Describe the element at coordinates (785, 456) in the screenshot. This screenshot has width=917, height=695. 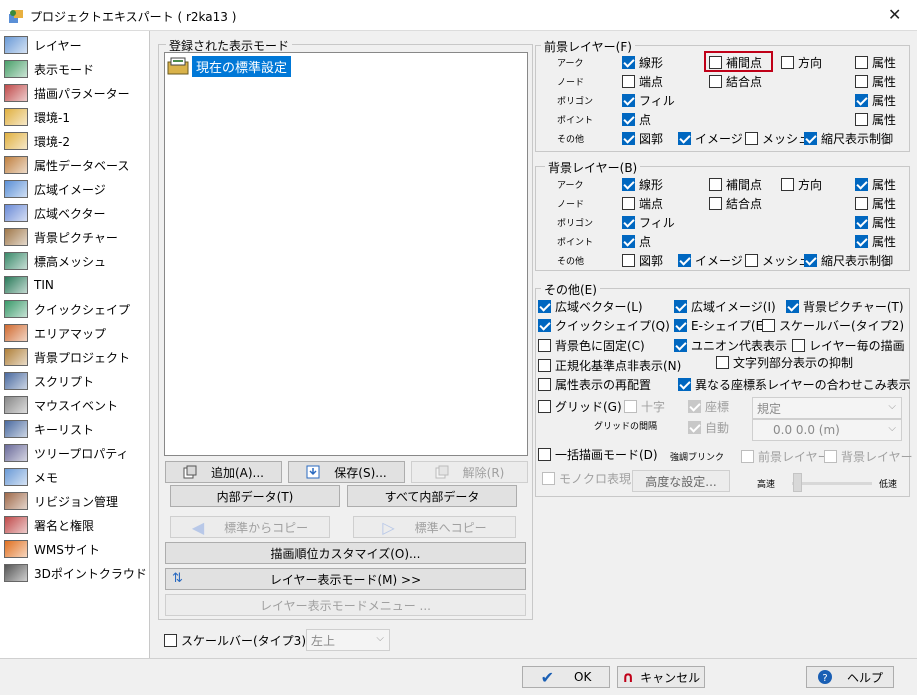
I see `fg-layer-blink-checkbox: 前景レイヤー` at that location.